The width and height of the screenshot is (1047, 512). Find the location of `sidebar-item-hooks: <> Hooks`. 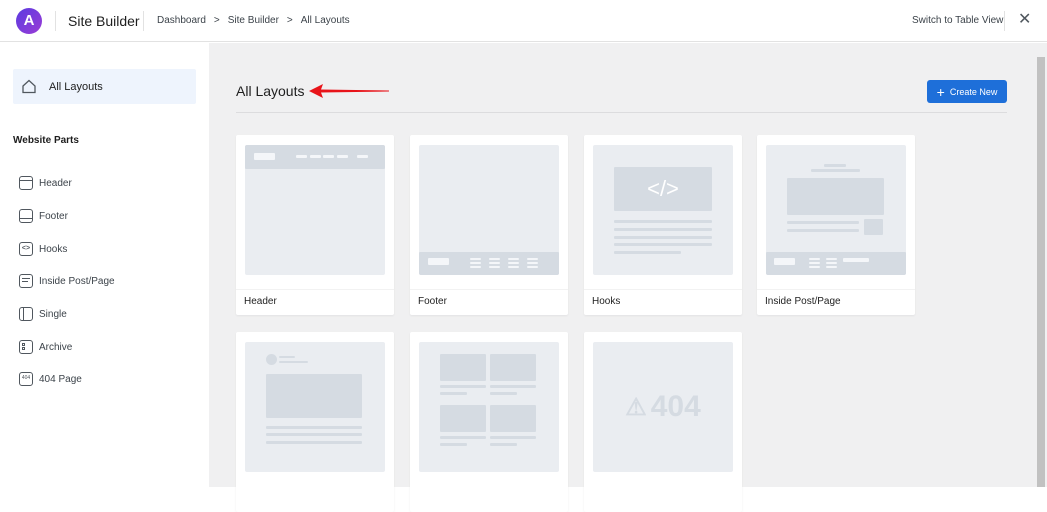

sidebar-item-hooks: <> Hooks is located at coordinates (43, 249).